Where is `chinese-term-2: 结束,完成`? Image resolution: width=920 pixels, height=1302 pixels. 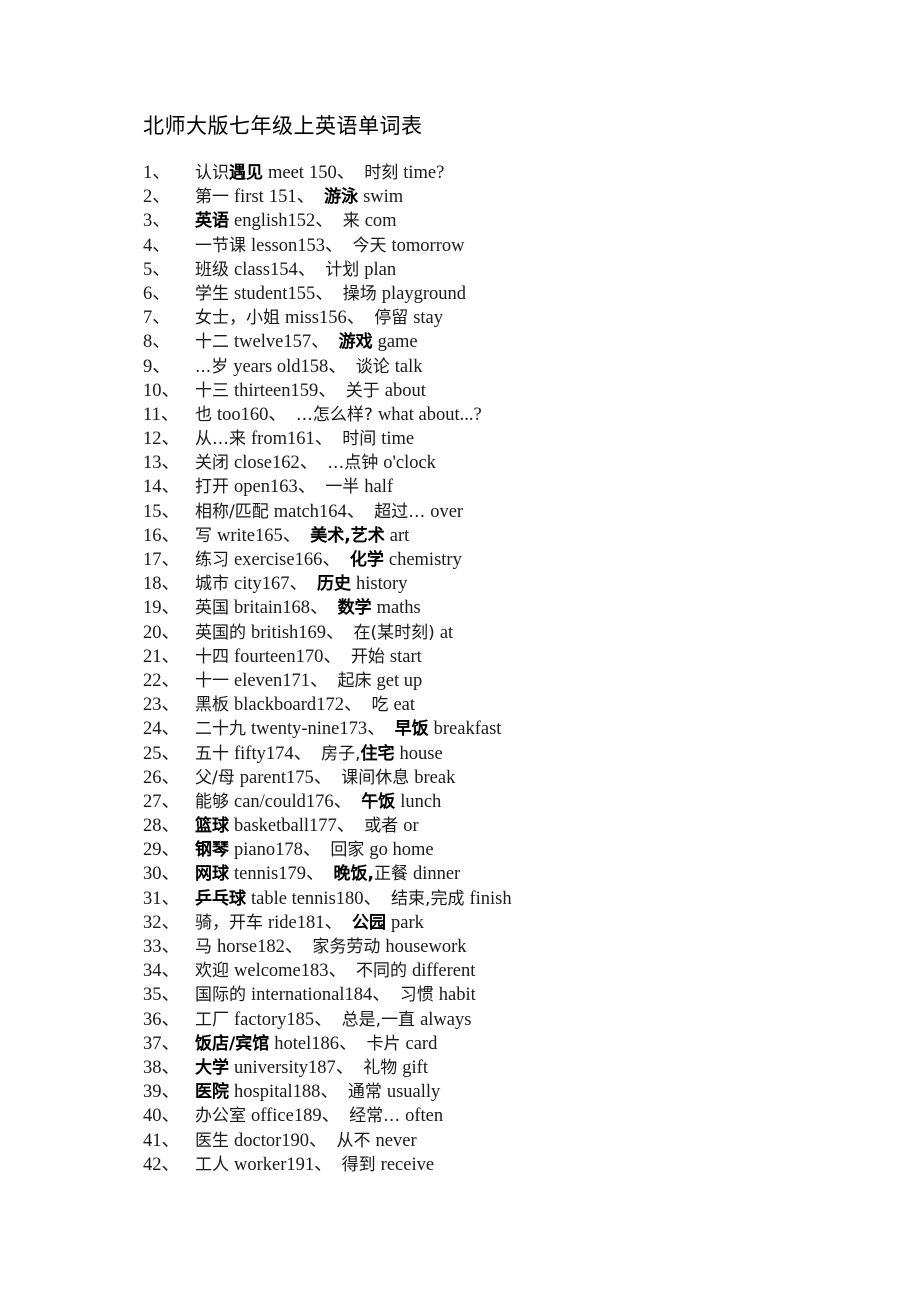 chinese-term-2: 结束,完成 is located at coordinates (428, 898).